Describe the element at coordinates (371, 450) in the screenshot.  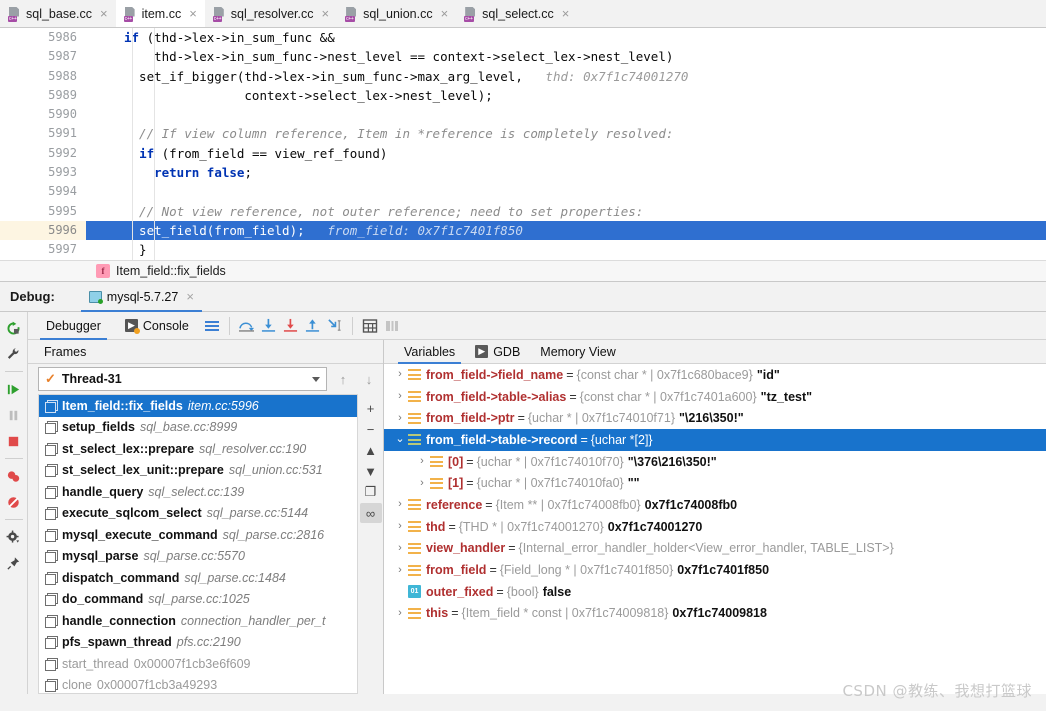
I see `move-up-icon: ▲` at that location.